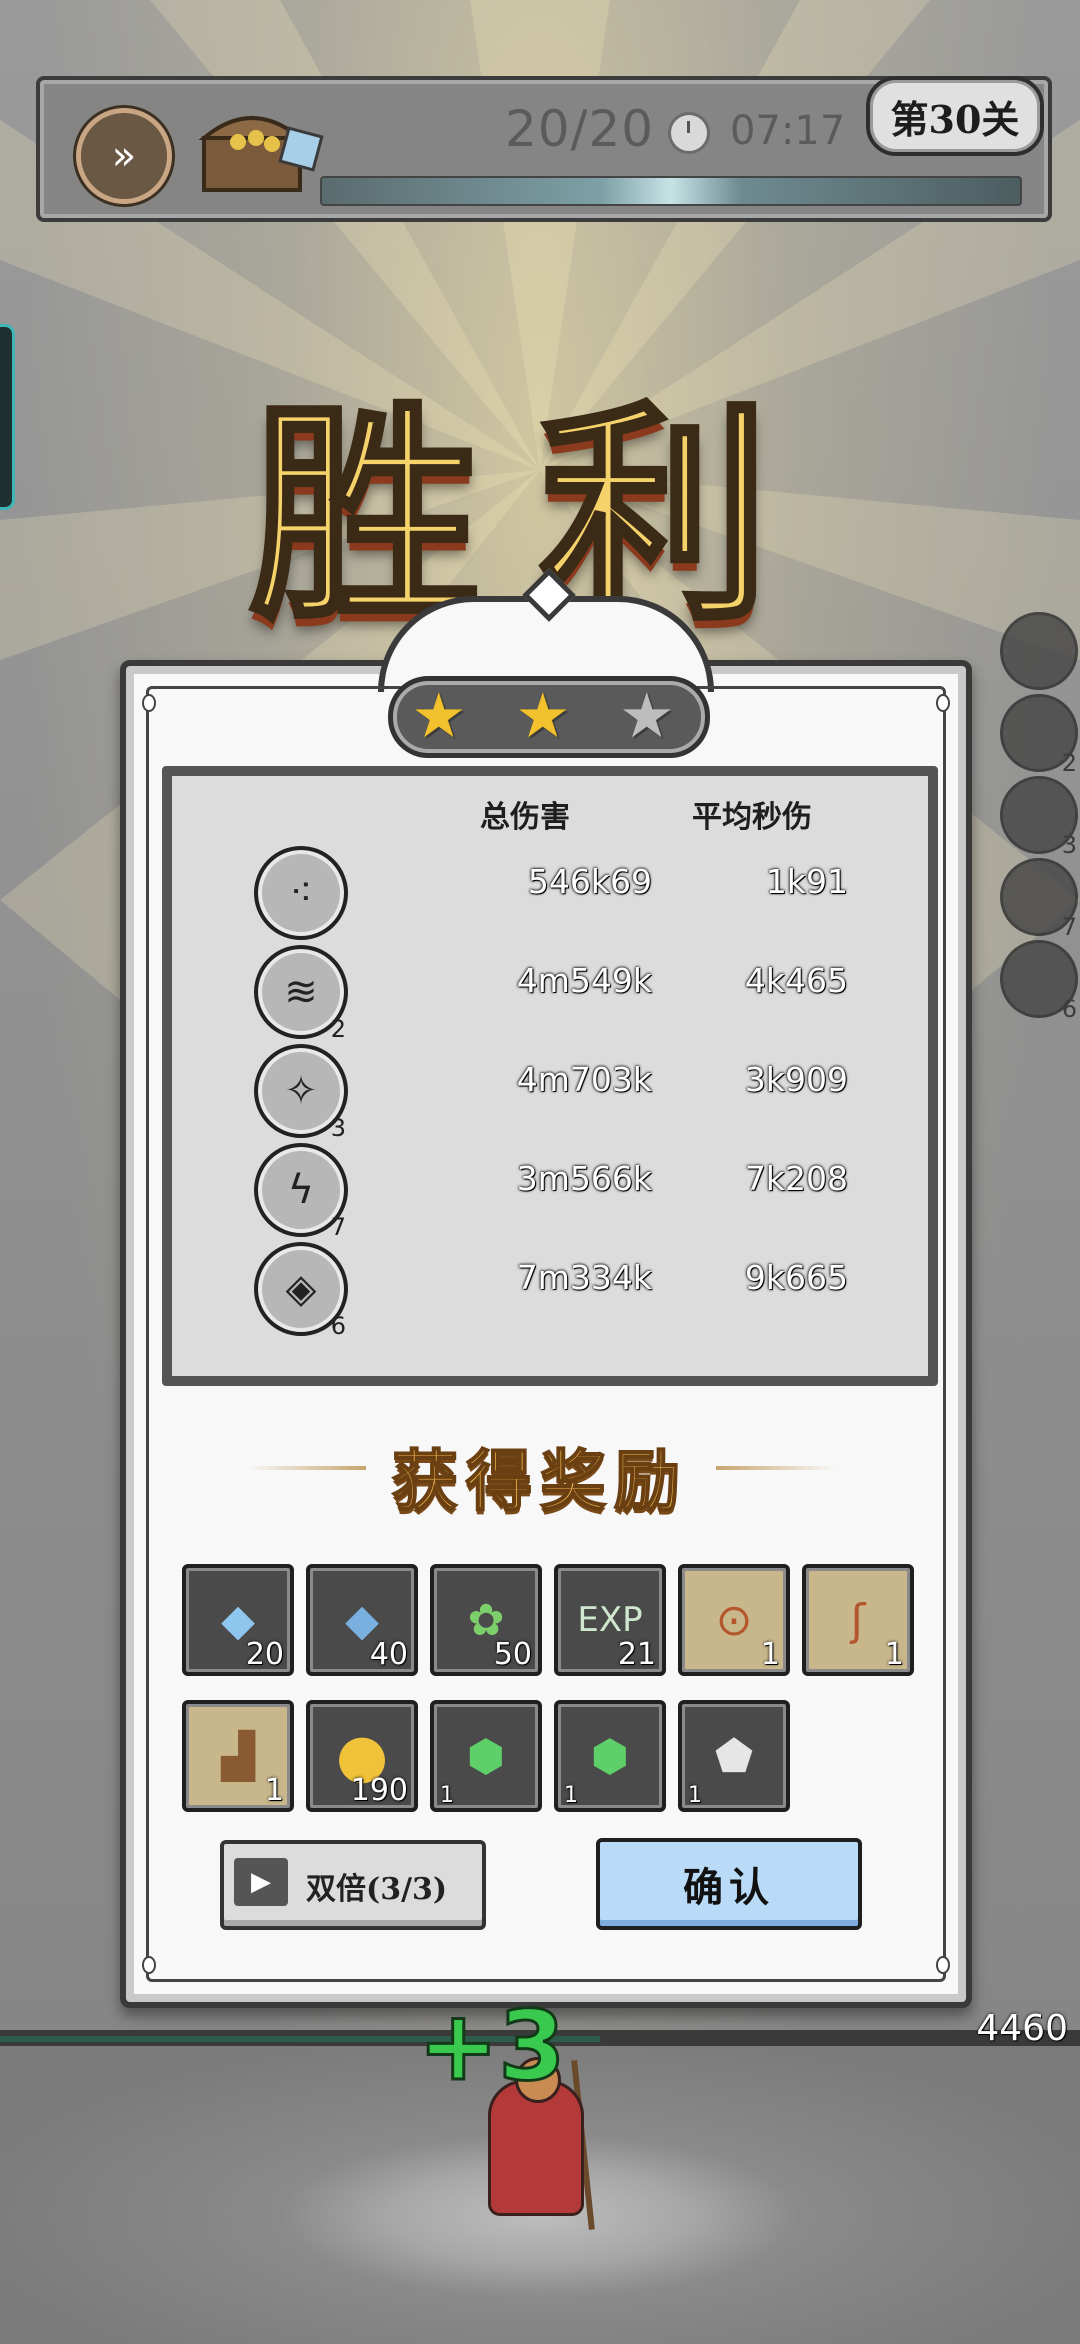 The width and height of the screenshot is (1080, 2344). I want to click on reward-item: ◆ 20, so click(238, 1620).